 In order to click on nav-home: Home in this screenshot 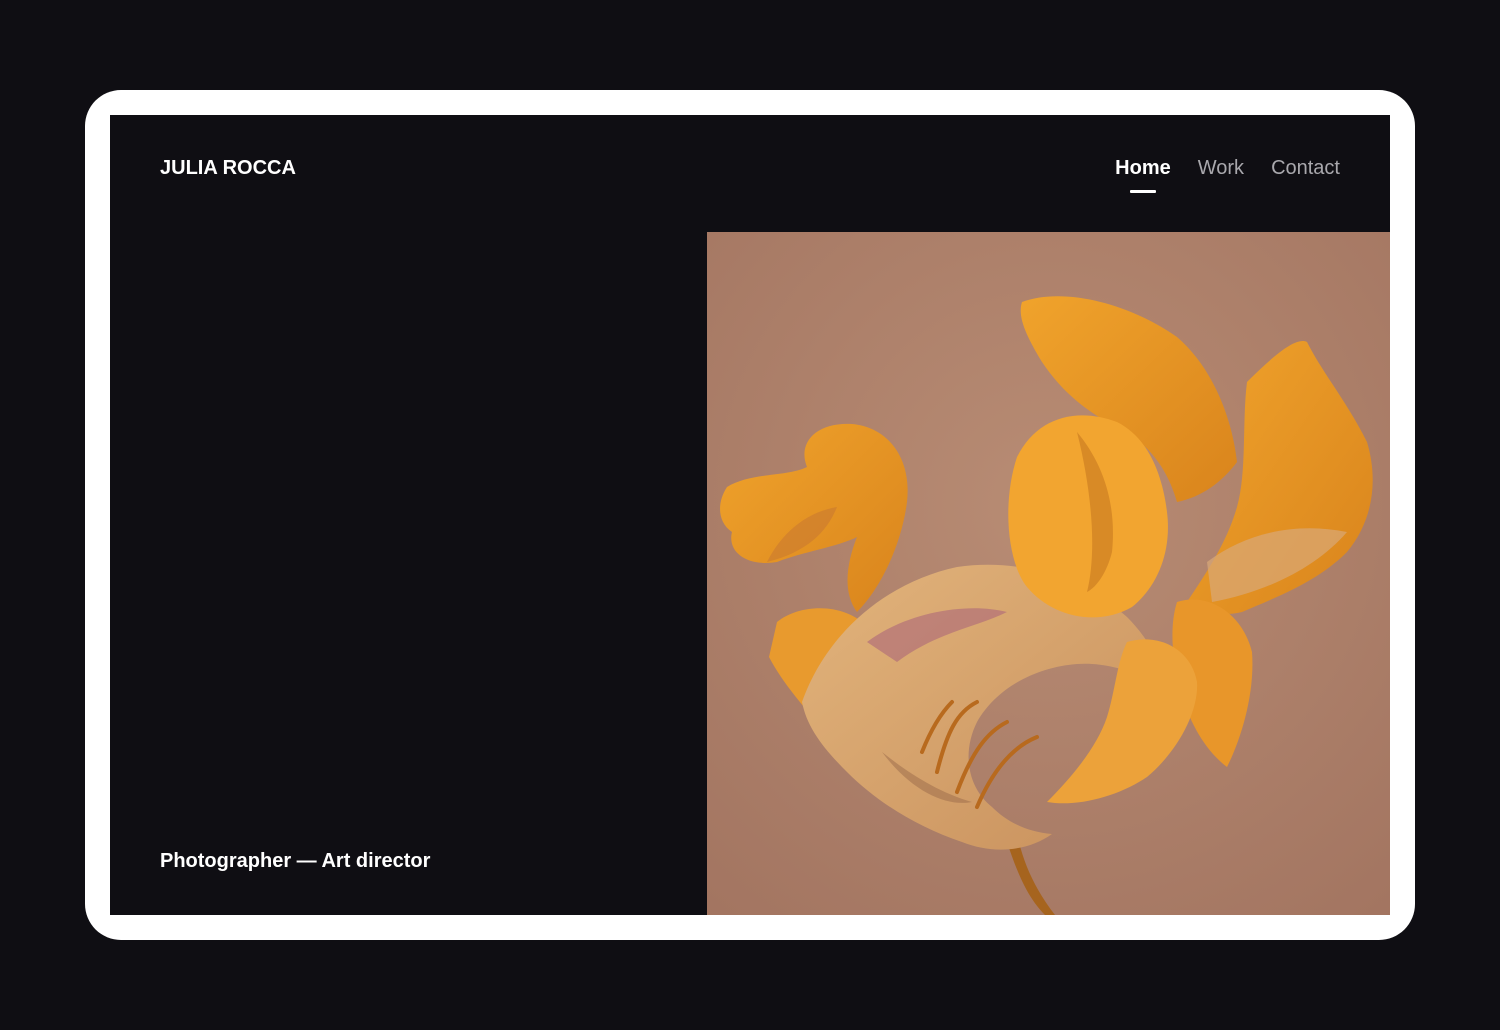, I will do `click(1143, 174)`.